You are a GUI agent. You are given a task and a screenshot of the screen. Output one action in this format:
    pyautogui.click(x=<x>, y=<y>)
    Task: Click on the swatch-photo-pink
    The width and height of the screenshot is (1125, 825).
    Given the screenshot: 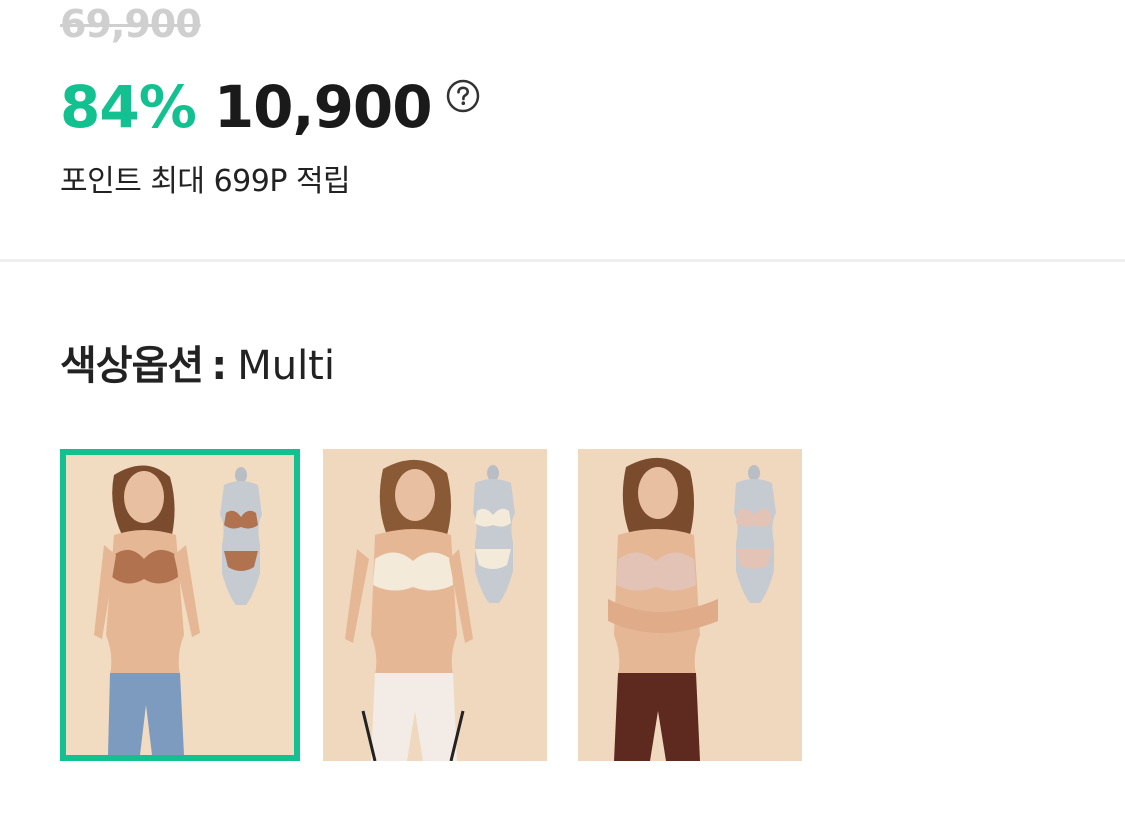 What is the action you would take?
    pyautogui.click(x=690, y=605)
    